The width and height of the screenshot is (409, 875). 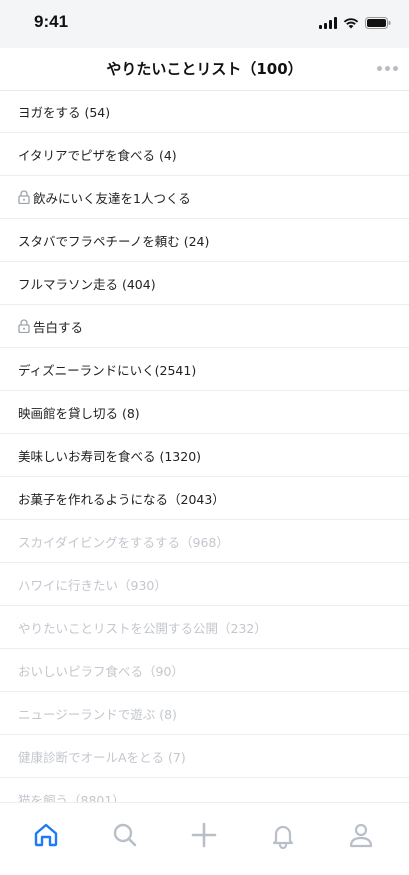 I want to click on list-item-label: スタバでフラペチーノを頼む (24), so click(x=114, y=241).